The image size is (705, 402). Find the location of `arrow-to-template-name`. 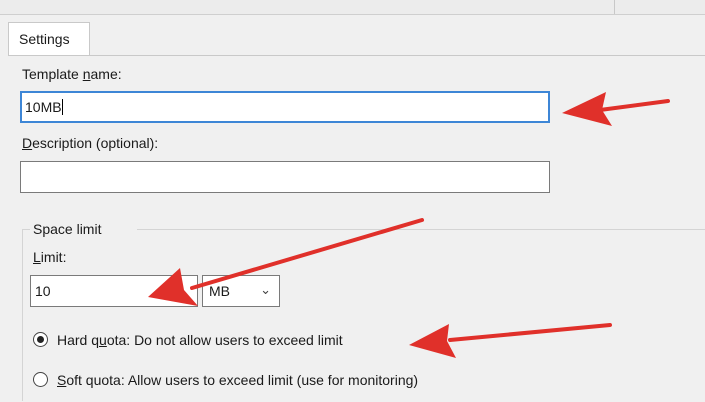

arrow-to-template-name is located at coordinates (616, 109).